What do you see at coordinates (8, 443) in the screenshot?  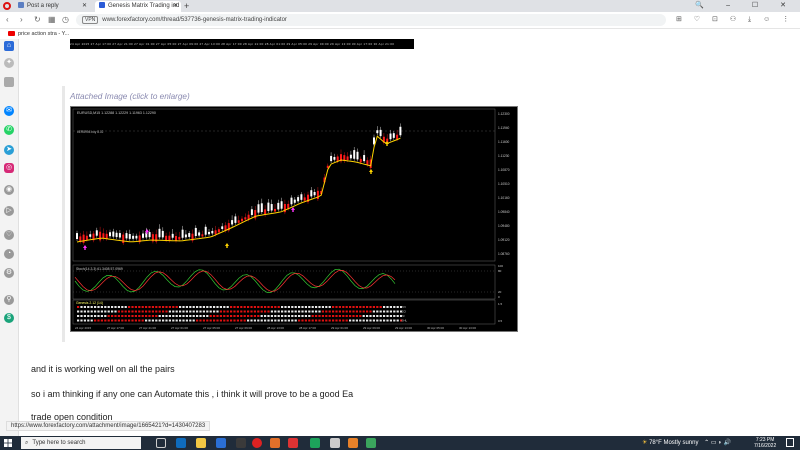 I see `windows-start-icon` at bounding box center [8, 443].